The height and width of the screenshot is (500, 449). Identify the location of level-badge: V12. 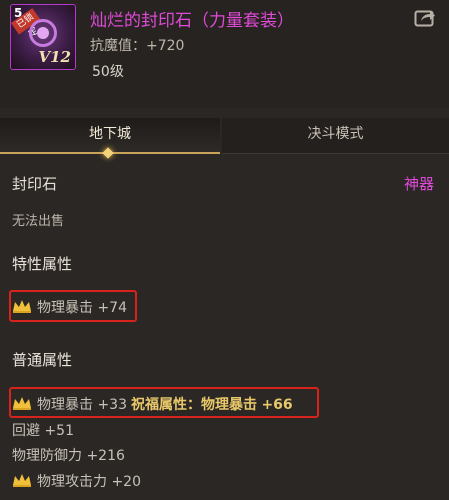
(54, 57).